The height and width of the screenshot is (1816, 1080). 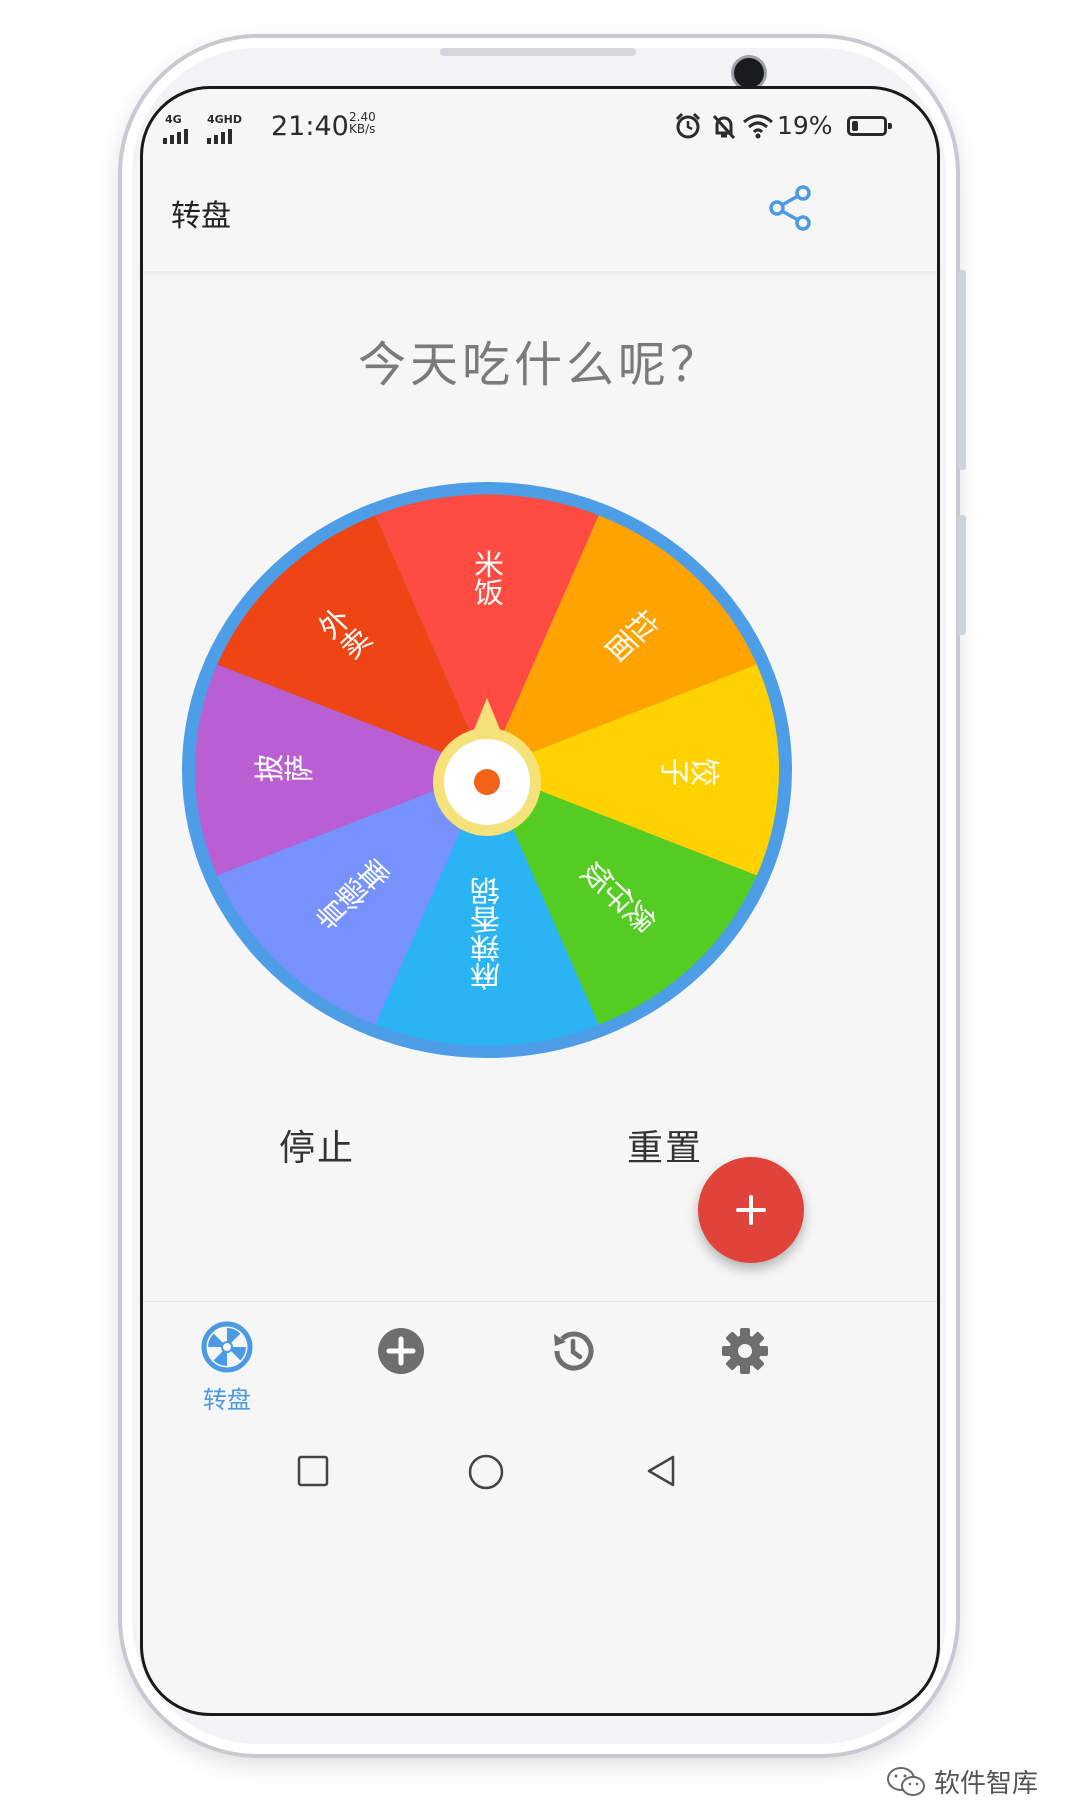 I want to click on alarm-icon, so click(x=688, y=125).